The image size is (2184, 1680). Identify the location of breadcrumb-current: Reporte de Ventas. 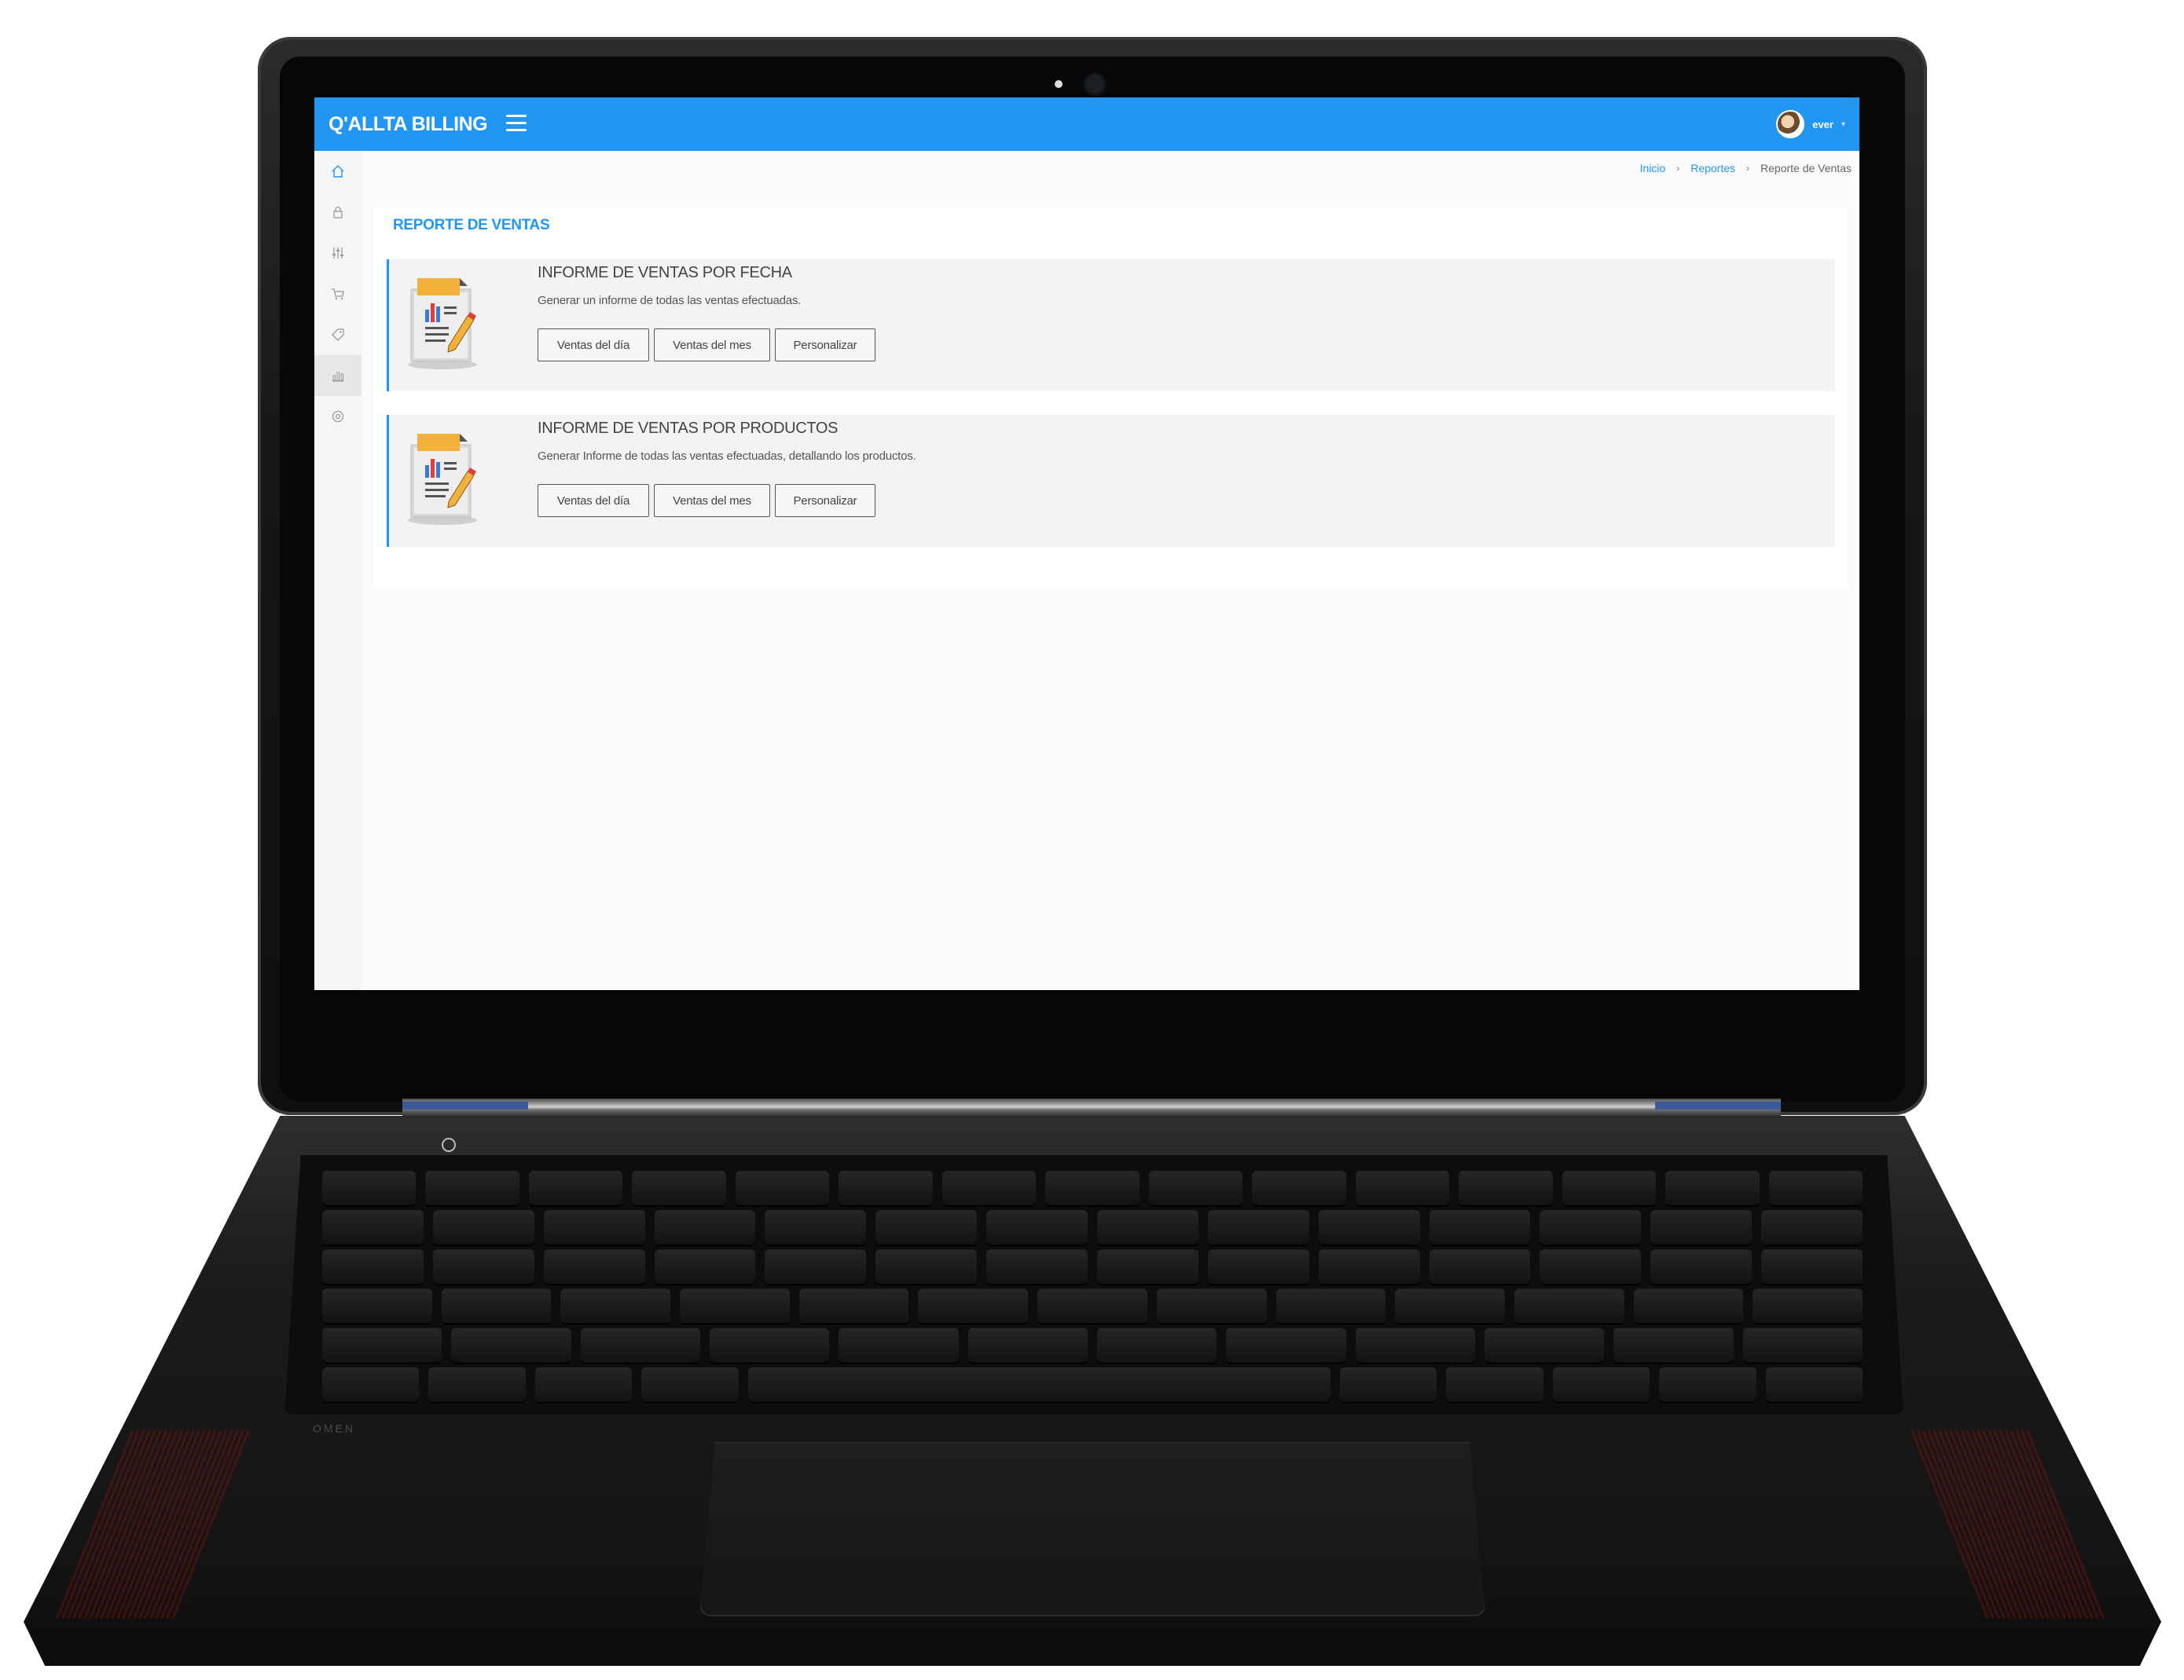
(1806, 168).